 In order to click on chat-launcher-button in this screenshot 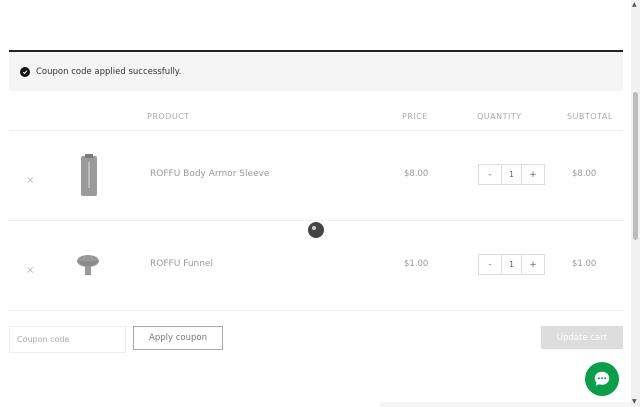, I will do `click(602, 379)`.